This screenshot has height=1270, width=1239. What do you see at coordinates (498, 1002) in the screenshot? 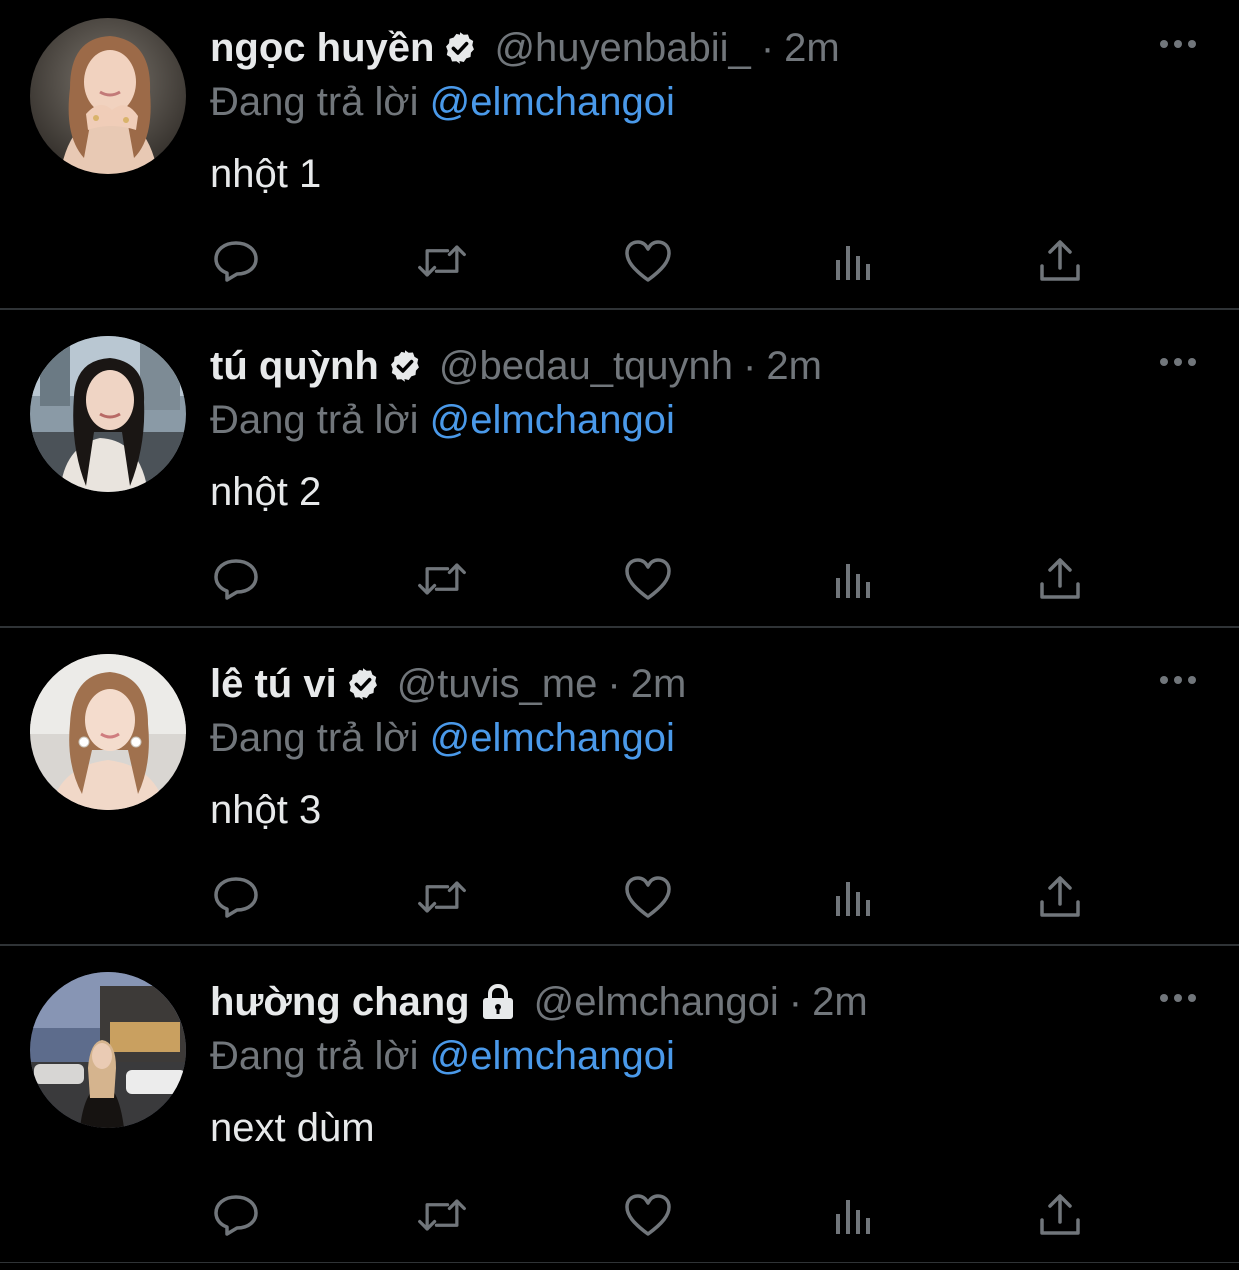
I see `lock-icon` at bounding box center [498, 1002].